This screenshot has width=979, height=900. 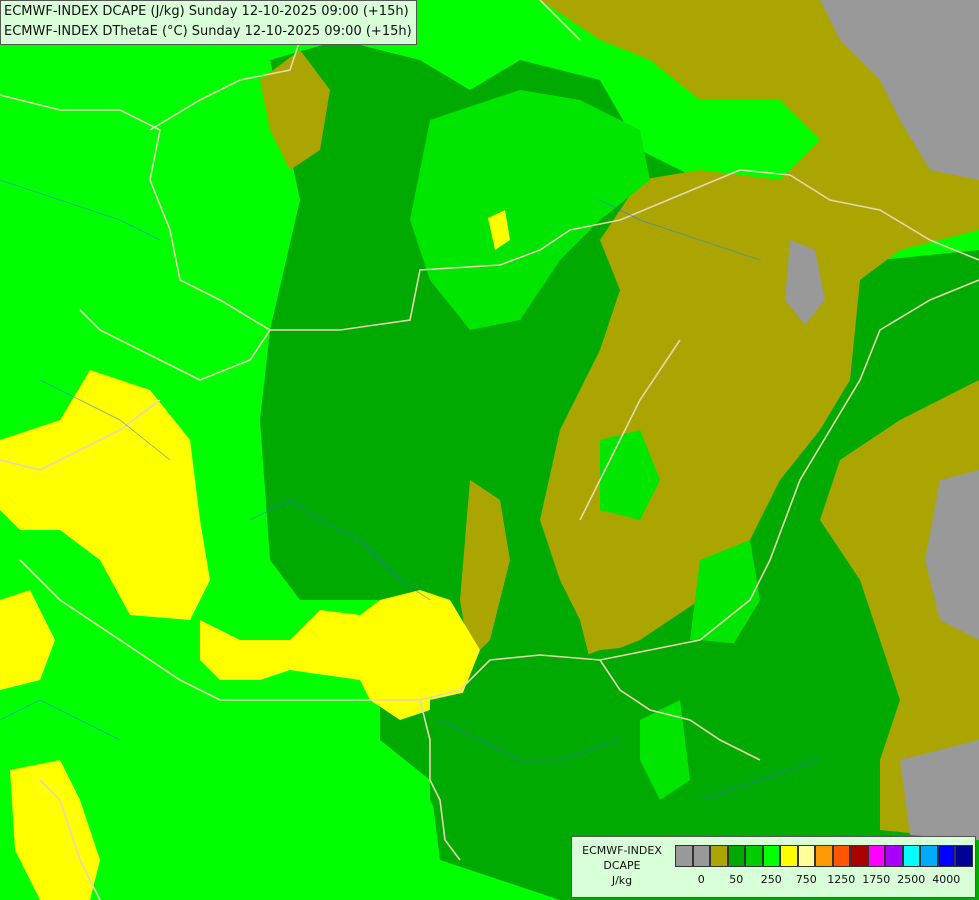 I want to click on legend-tick-label: 4000, so click(x=946, y=879).